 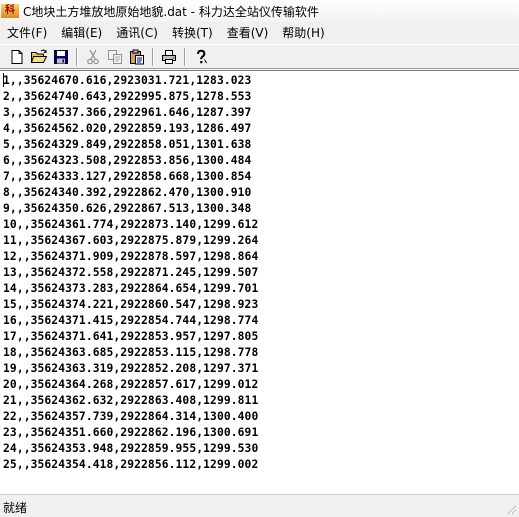 I want to click on status-text: 就绪, so click(x=15, y=508).